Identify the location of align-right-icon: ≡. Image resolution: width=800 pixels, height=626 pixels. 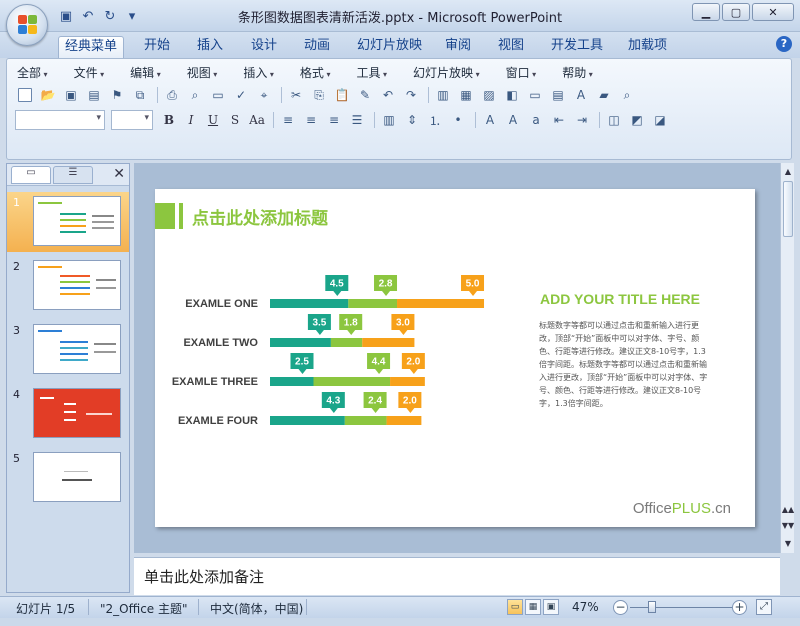
(334, 120).